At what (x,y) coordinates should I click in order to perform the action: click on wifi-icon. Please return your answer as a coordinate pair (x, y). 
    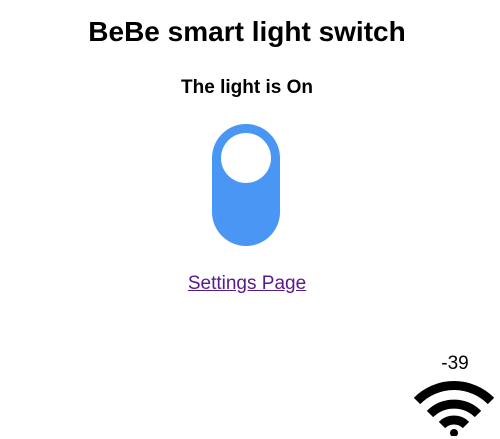
    Looking at the image, I should click on (454, 408).